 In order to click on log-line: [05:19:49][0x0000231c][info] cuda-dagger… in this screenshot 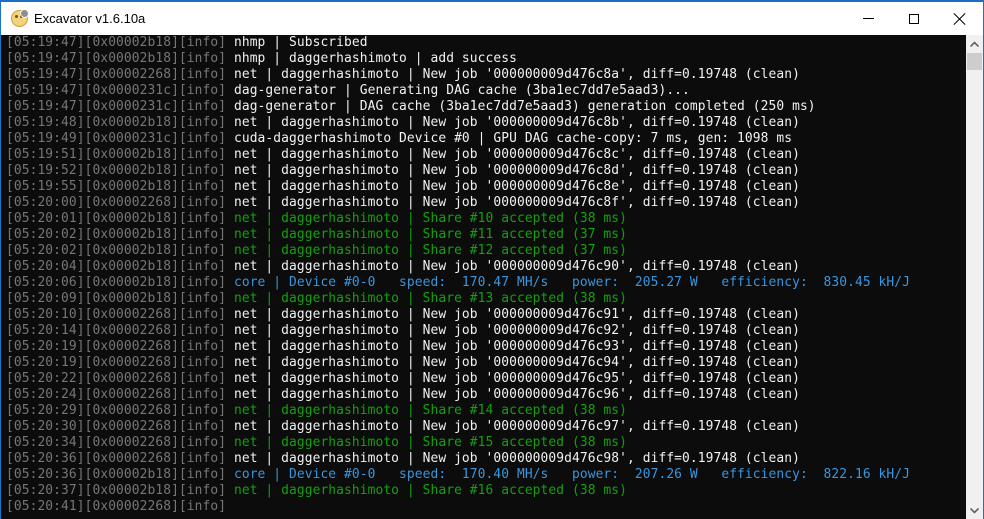, I will do `click(483, 139)`.